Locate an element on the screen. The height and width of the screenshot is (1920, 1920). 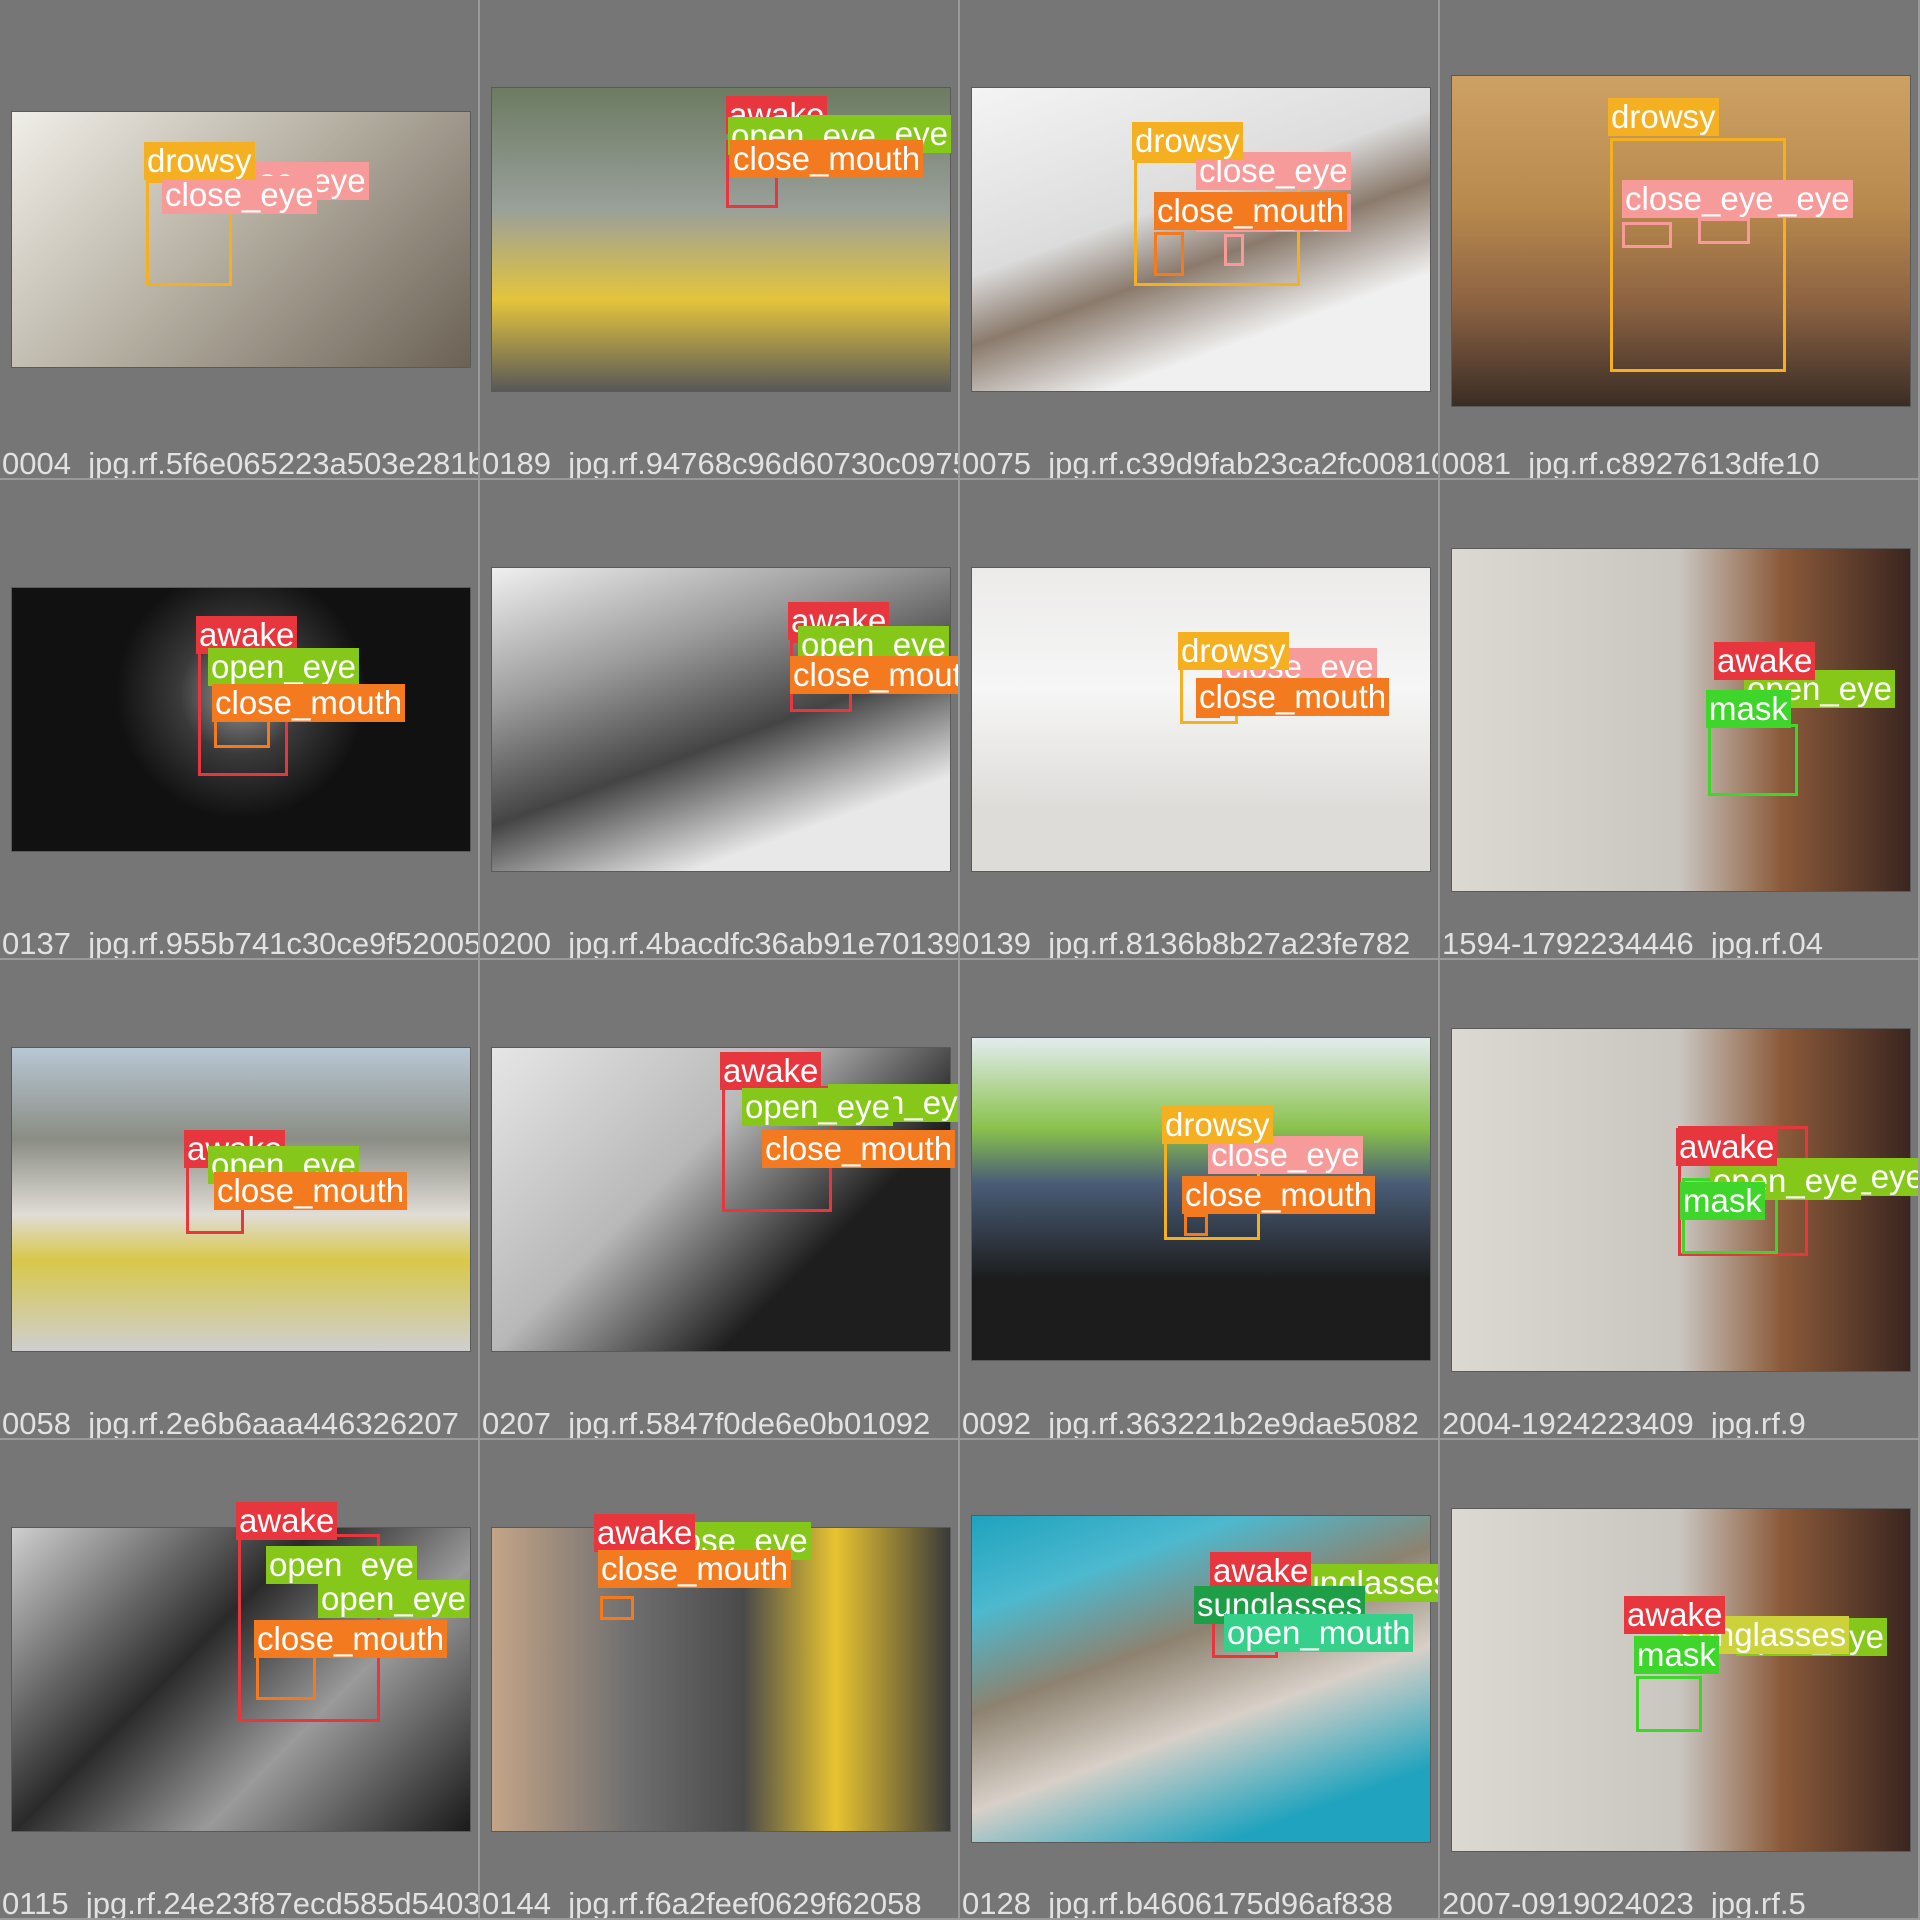
image-filename: 0081_jpg.rf.c8927613dfe10 is located at coordinates (1631, 463).